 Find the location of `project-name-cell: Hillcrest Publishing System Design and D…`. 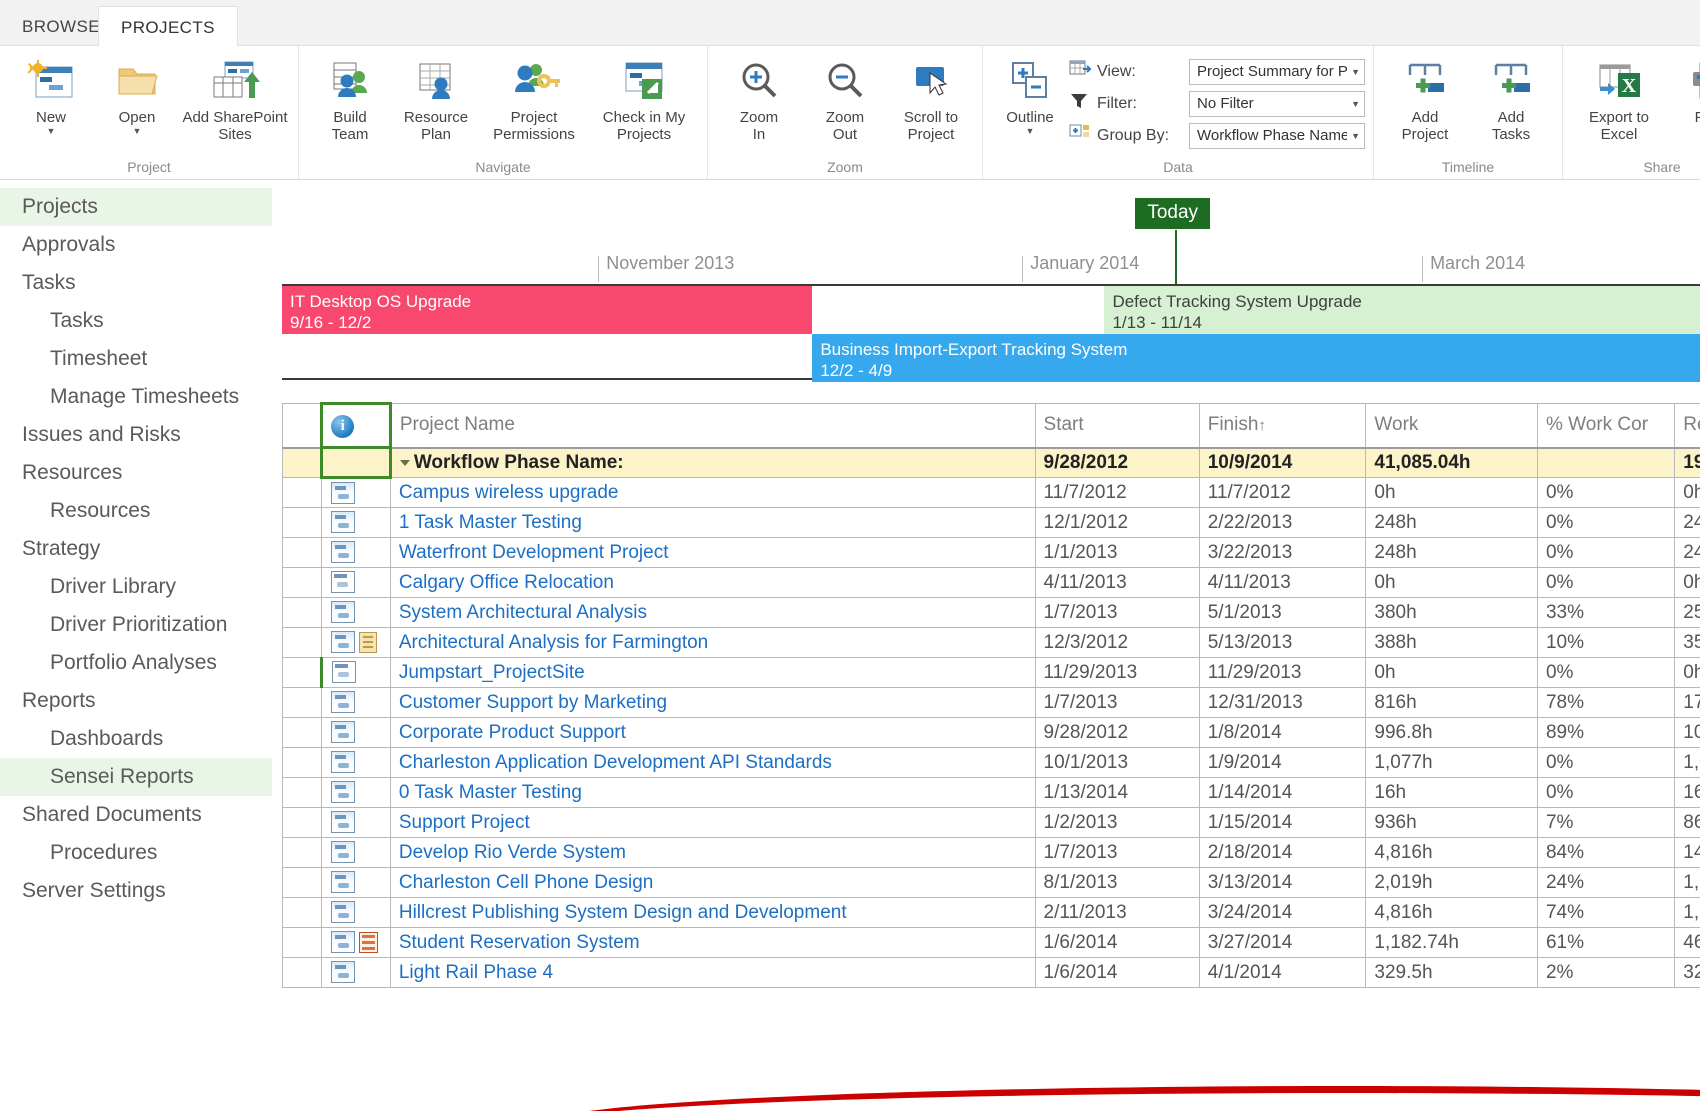

project-name-cell: Hillcrest Publishing System Design and D… is located at coordinates (712, 912).